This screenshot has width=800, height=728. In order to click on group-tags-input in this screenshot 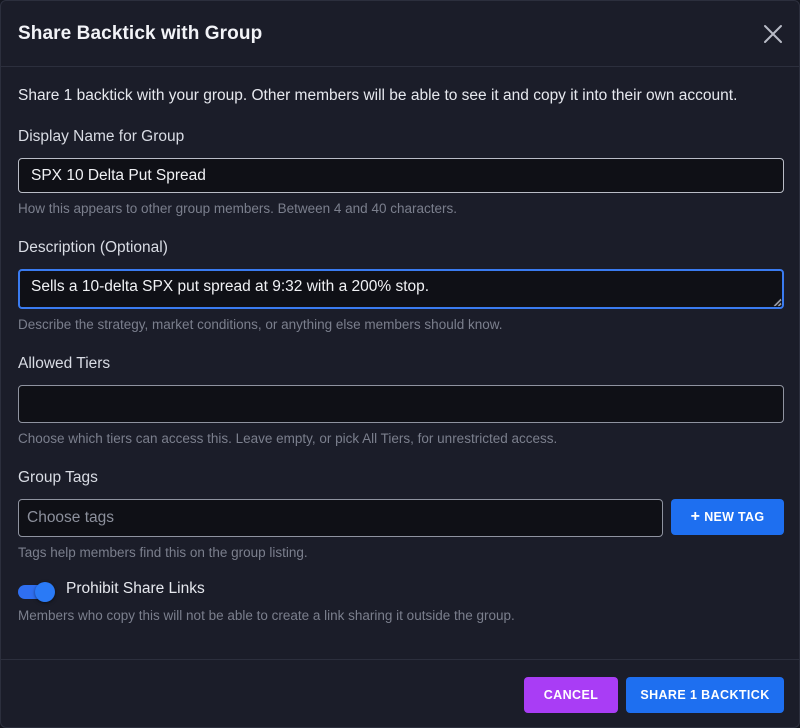, I will do `click(340, 518)`.